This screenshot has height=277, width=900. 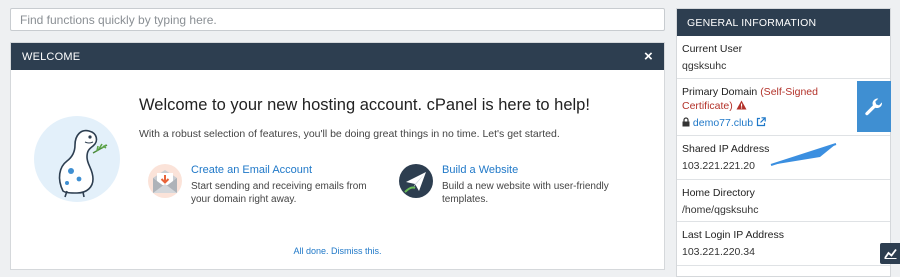 I want to click on statistics-chart-icon, so click(x=890, y=253).